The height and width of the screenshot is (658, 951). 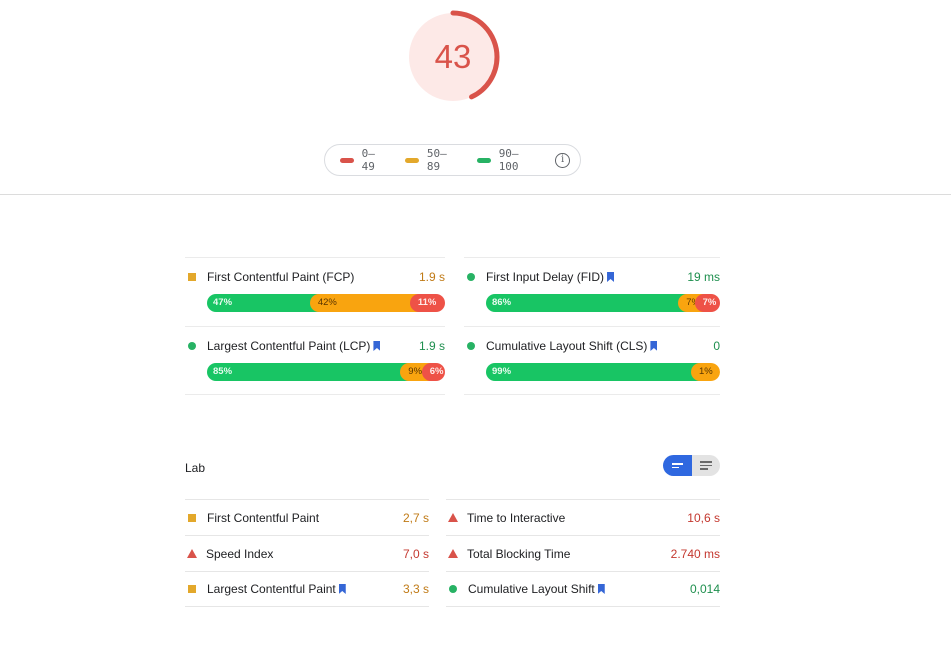 I want to click on green-swatch-icon, so click(x=484, y=160).